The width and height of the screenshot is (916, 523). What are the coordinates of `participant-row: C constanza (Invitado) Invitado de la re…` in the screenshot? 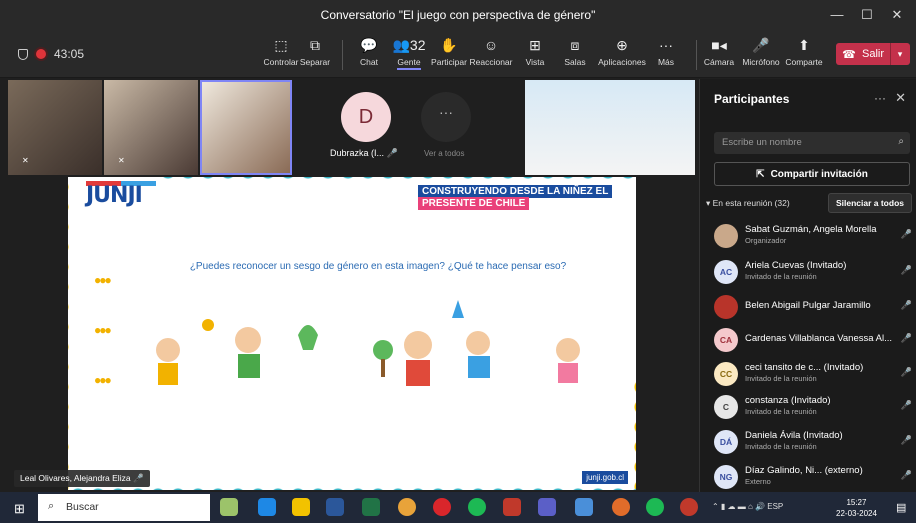 It's located at (814, 408).